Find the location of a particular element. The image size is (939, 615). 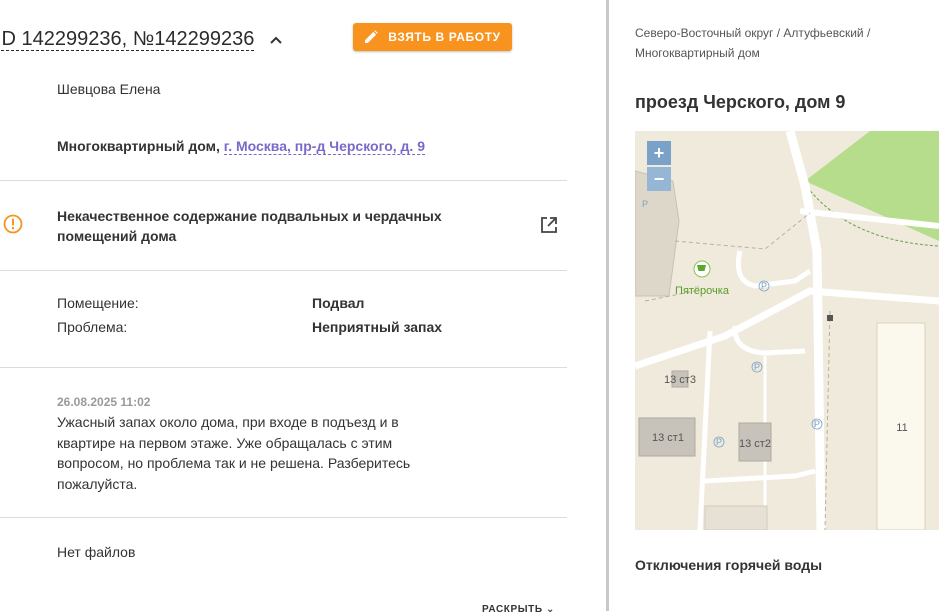

field-label-room: Помещение: is located at coordinates (98, 303).